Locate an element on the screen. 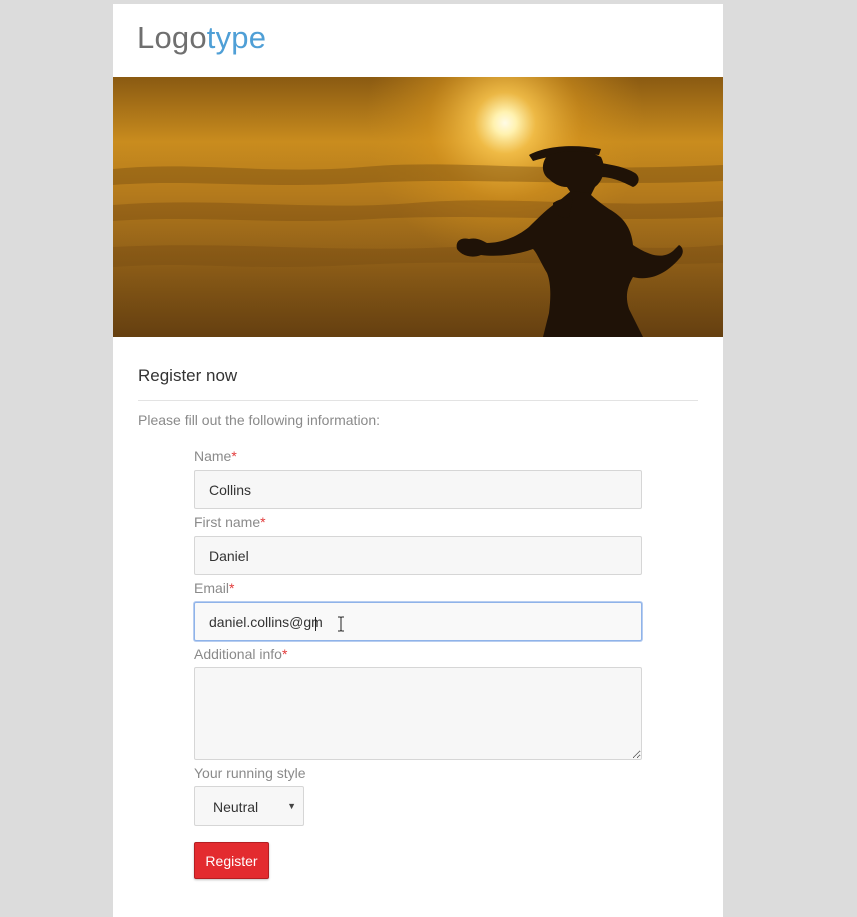 This screenshot has width=857, height=917. name-label: Name* is located at coordinates (215, 456).